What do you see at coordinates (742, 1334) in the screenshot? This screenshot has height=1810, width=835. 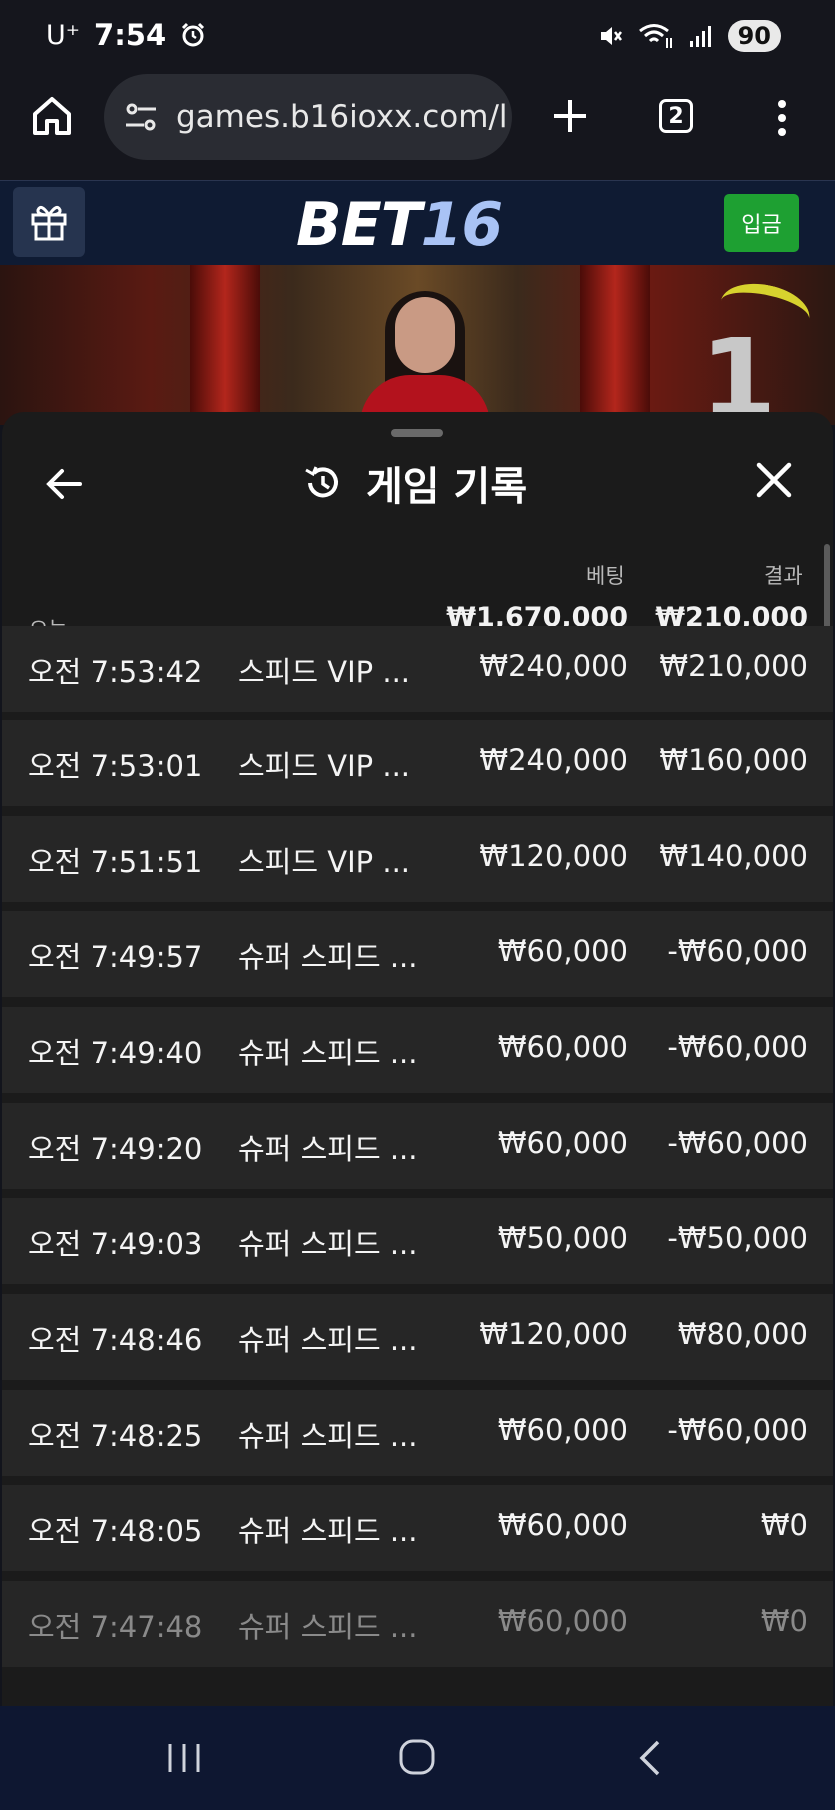 I see `row-result: ₩80,000` at bounding box center [742, 1334].